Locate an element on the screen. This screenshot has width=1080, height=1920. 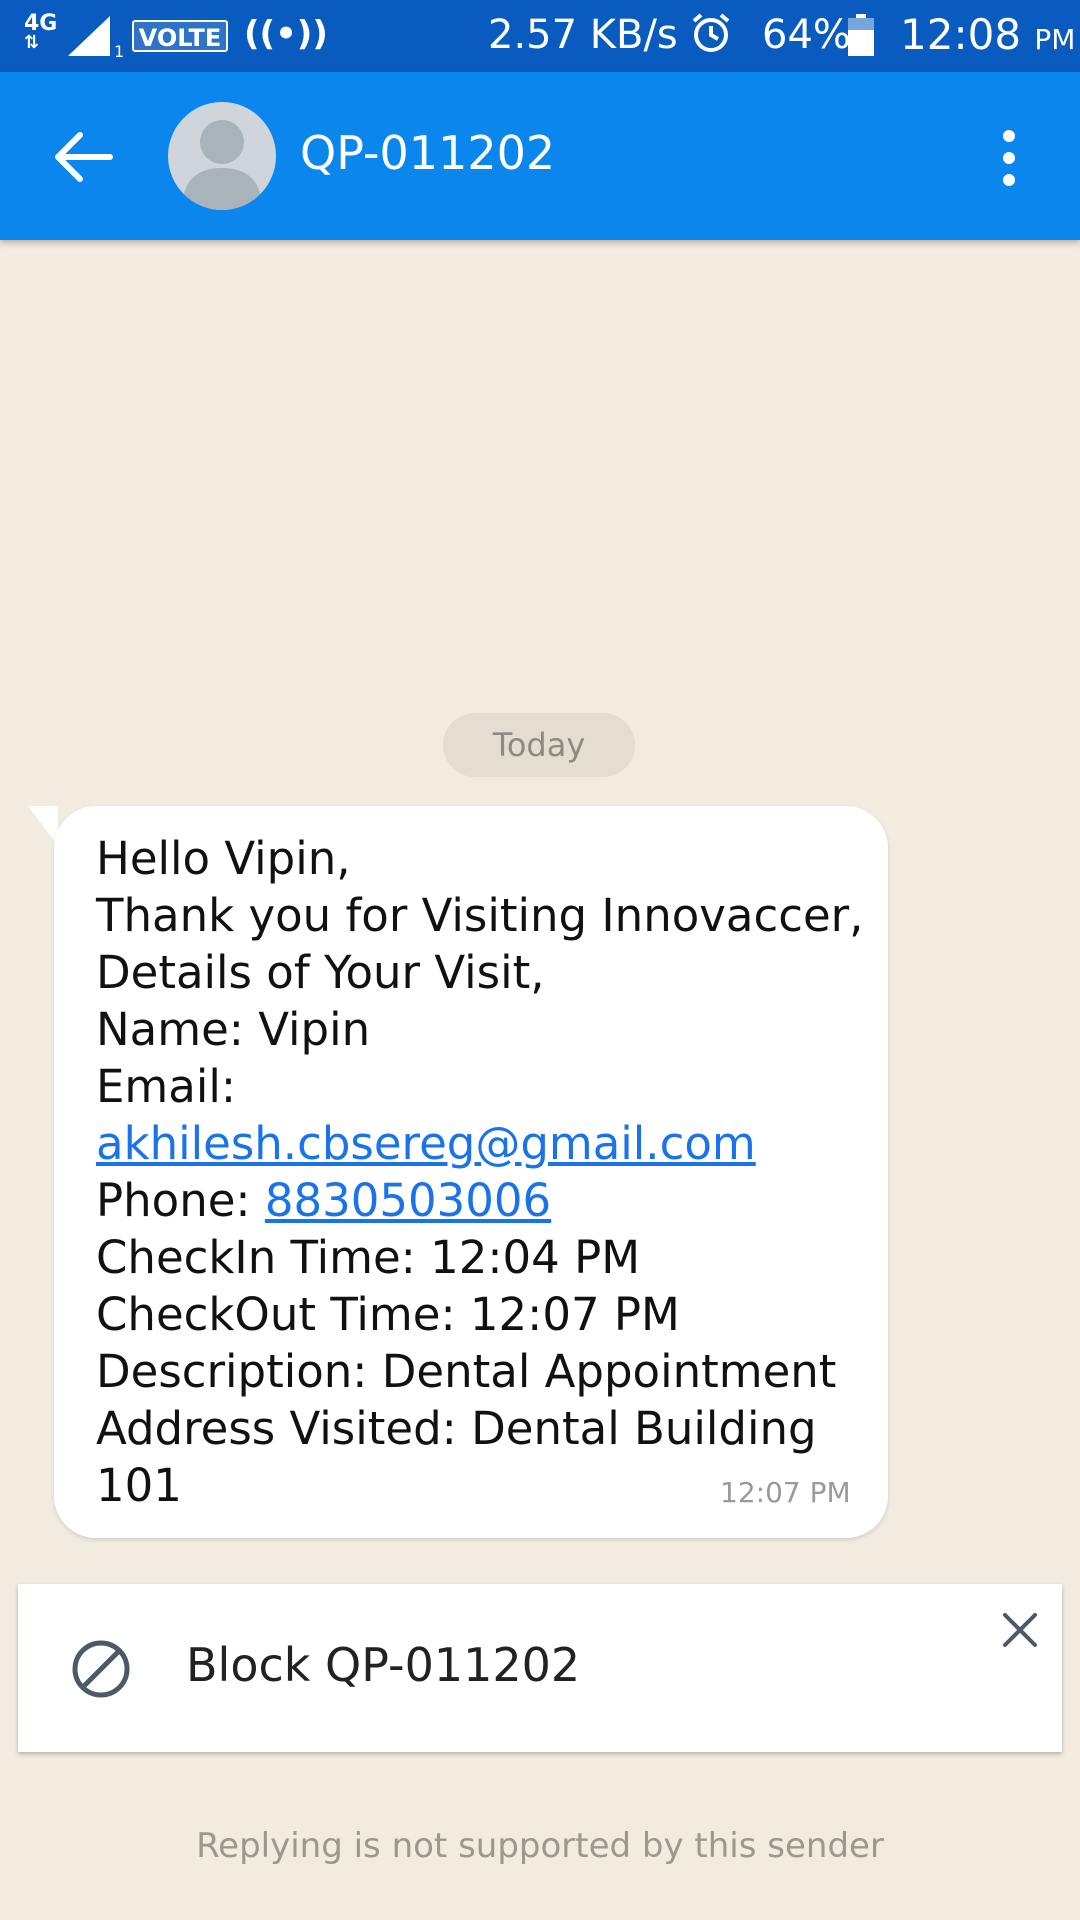
message-line: Name: Vipin is located at coordinates (233, 1029).